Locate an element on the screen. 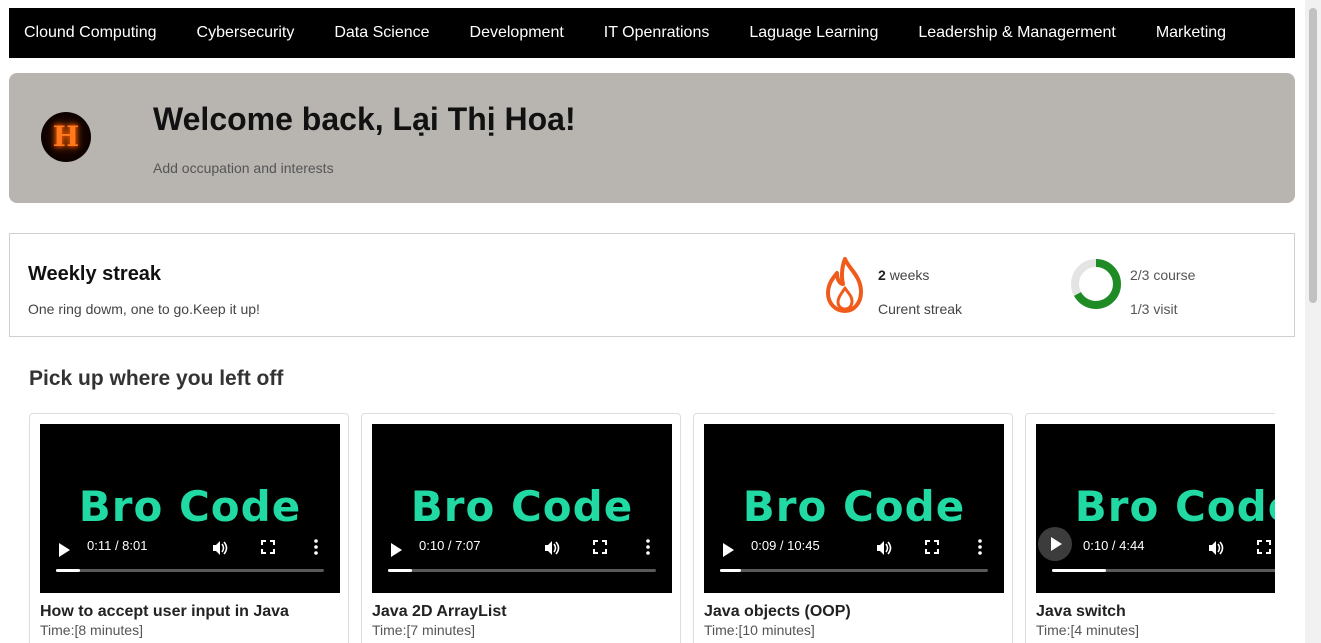 This screenshot has width=1321, height=643. streak-message: One ring dowm, one to go.Keep it up! is located at coordinates (144, 309).